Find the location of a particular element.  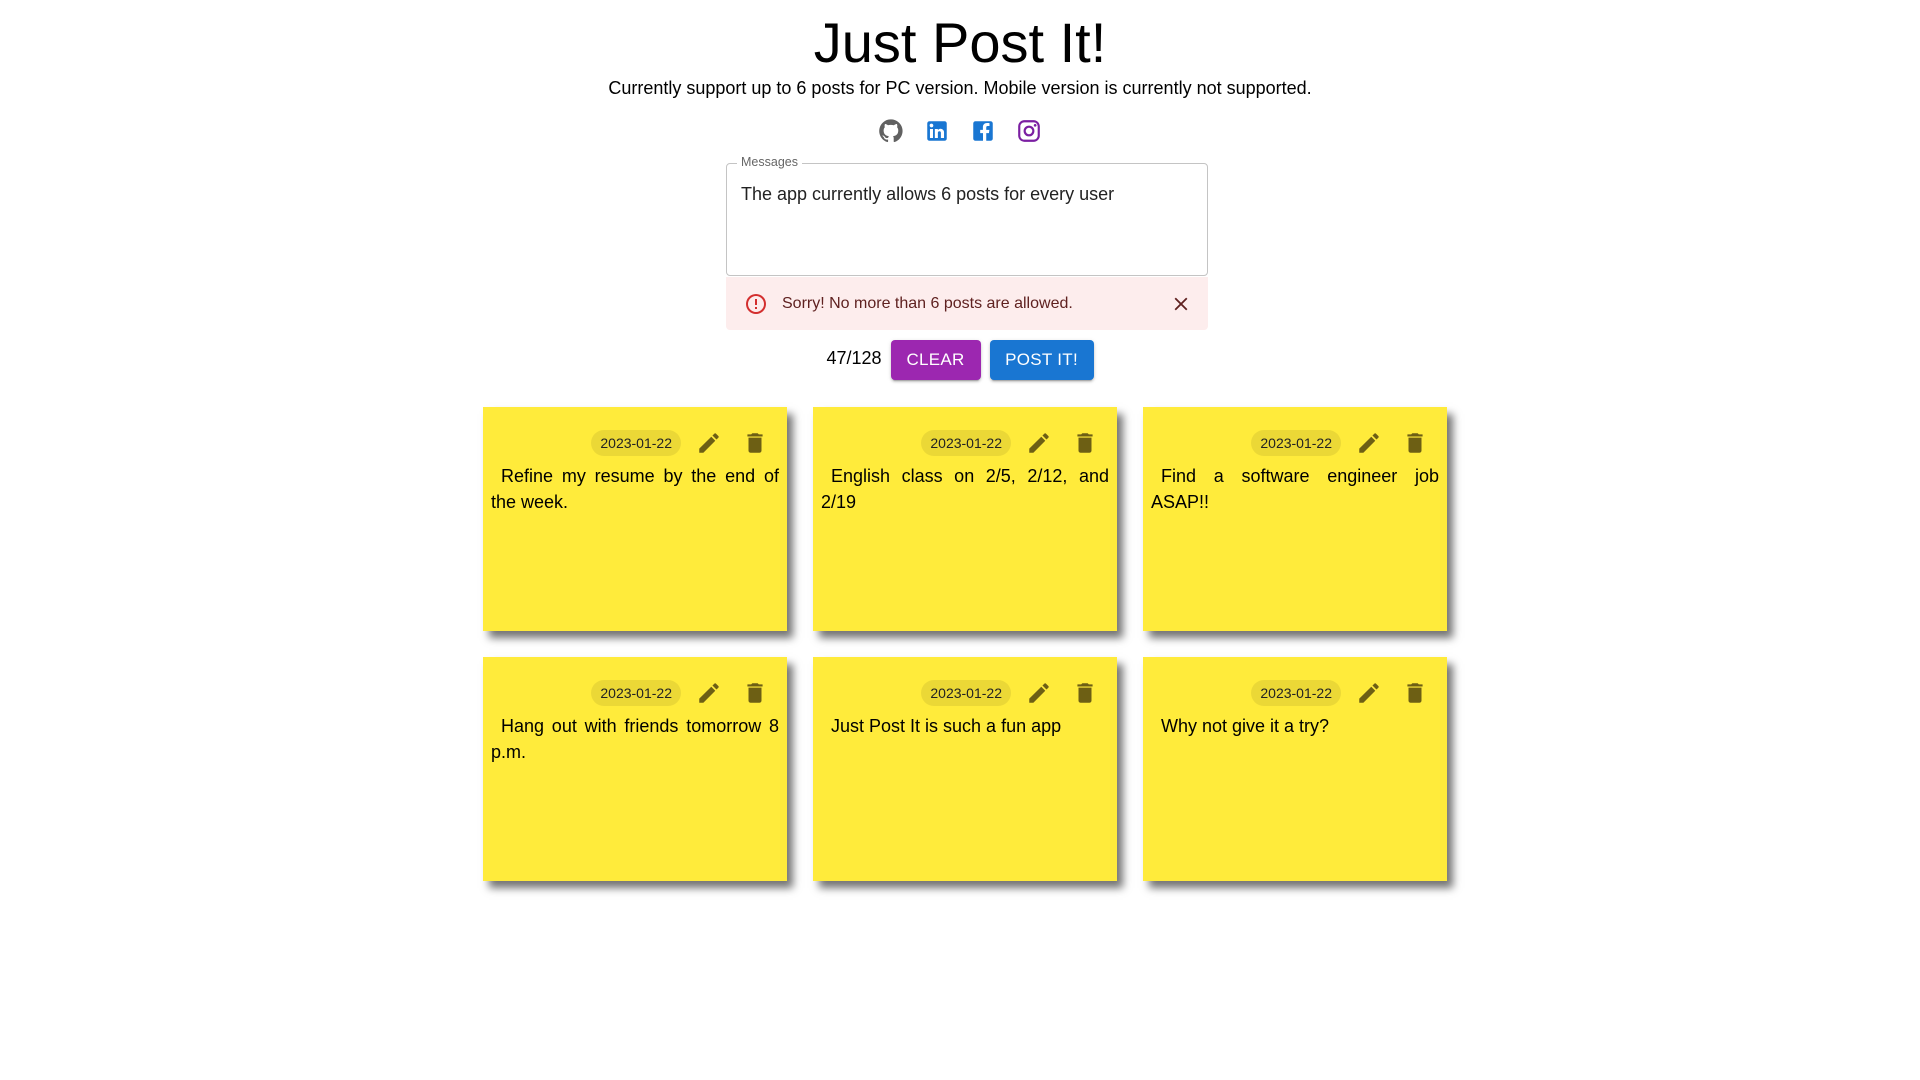

linkedin-icon is located at coordinates (937, 131).